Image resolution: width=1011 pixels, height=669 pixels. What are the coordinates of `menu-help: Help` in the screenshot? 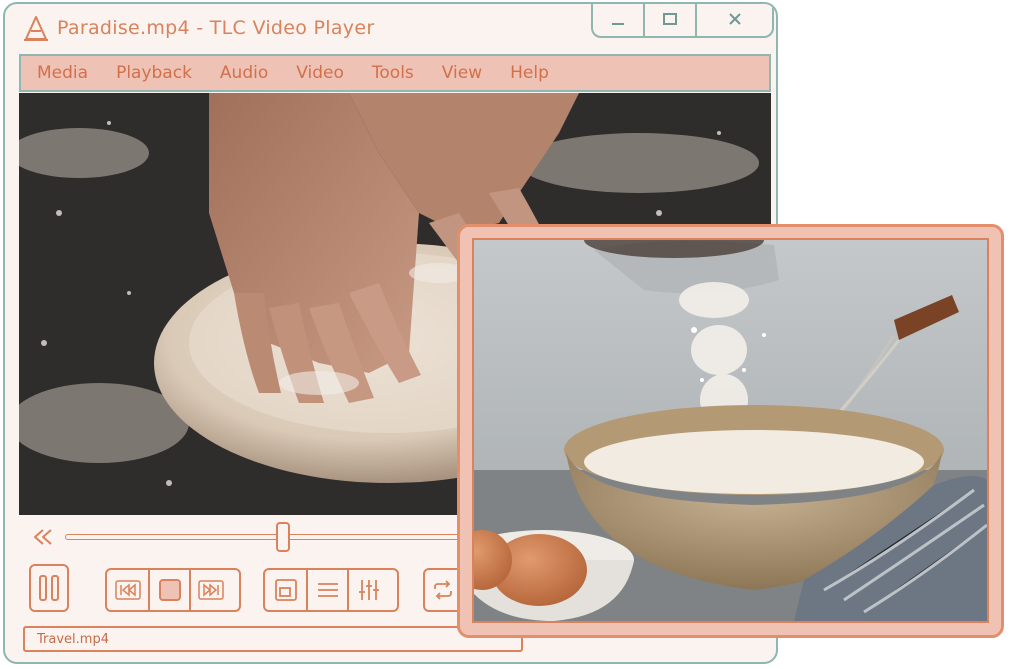 It's located at (529, 73).